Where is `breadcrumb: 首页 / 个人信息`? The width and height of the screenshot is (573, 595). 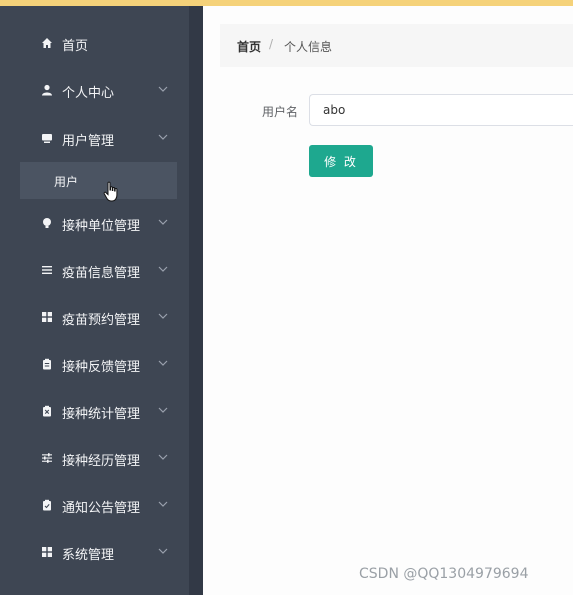
breadcrumb: 首页 / 个人信息 is located at coordinates (396, 45).